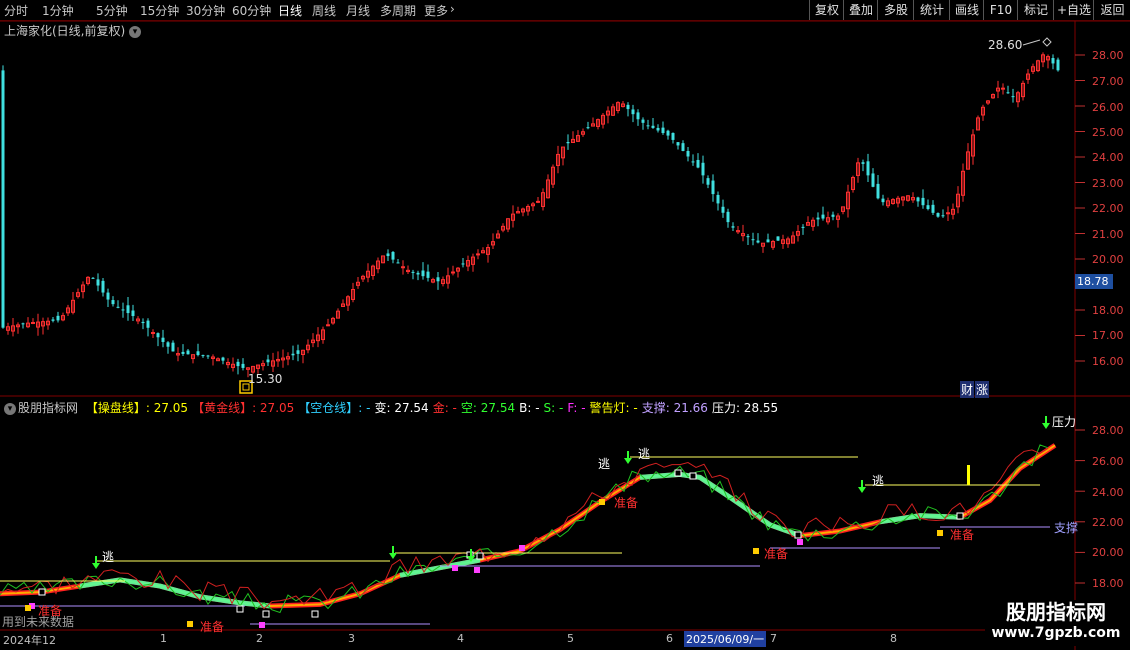 The width and height of the screenshot is (1130, 650). I want to click on indicator-tick: 18.00, so click(1108, 583).